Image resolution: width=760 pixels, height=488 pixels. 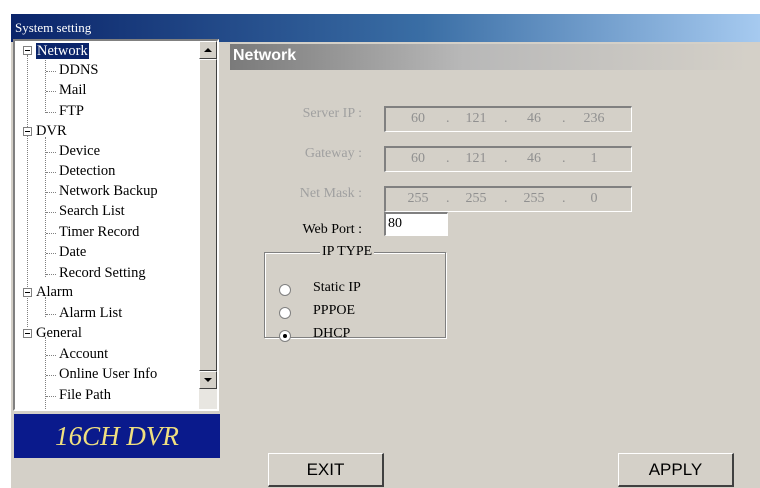 I want to click on general-collapse-icon, so click(x=27, y=333).